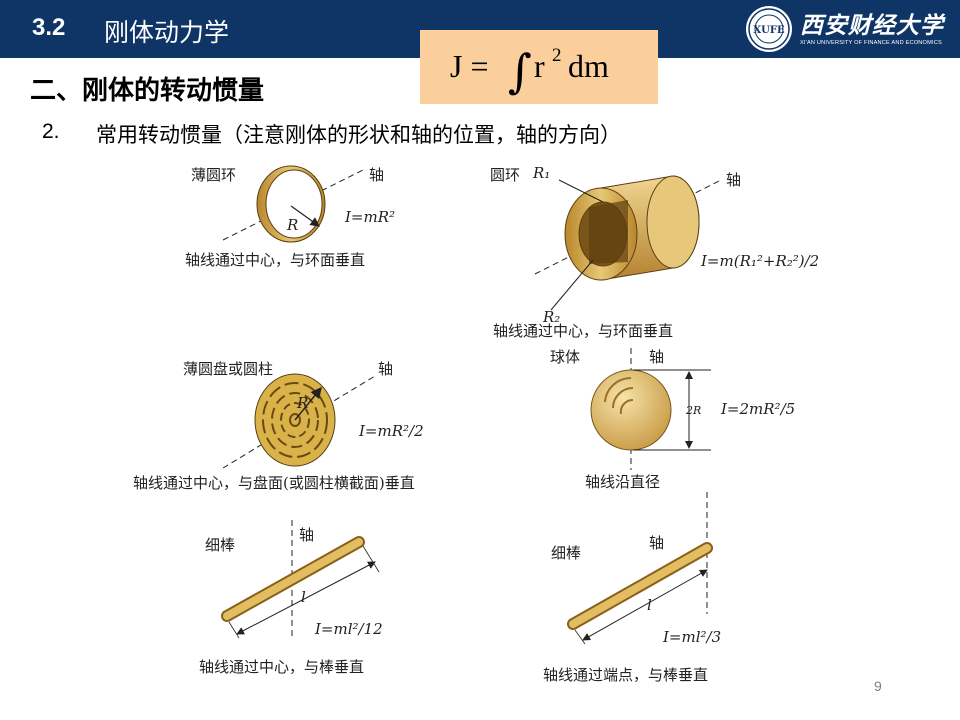  What do you see at coordinates (583, 331) in the screenshot?
I see `annulus-caption: 轴线通过中心，与环面垂直` at bounding box center [583, 331].